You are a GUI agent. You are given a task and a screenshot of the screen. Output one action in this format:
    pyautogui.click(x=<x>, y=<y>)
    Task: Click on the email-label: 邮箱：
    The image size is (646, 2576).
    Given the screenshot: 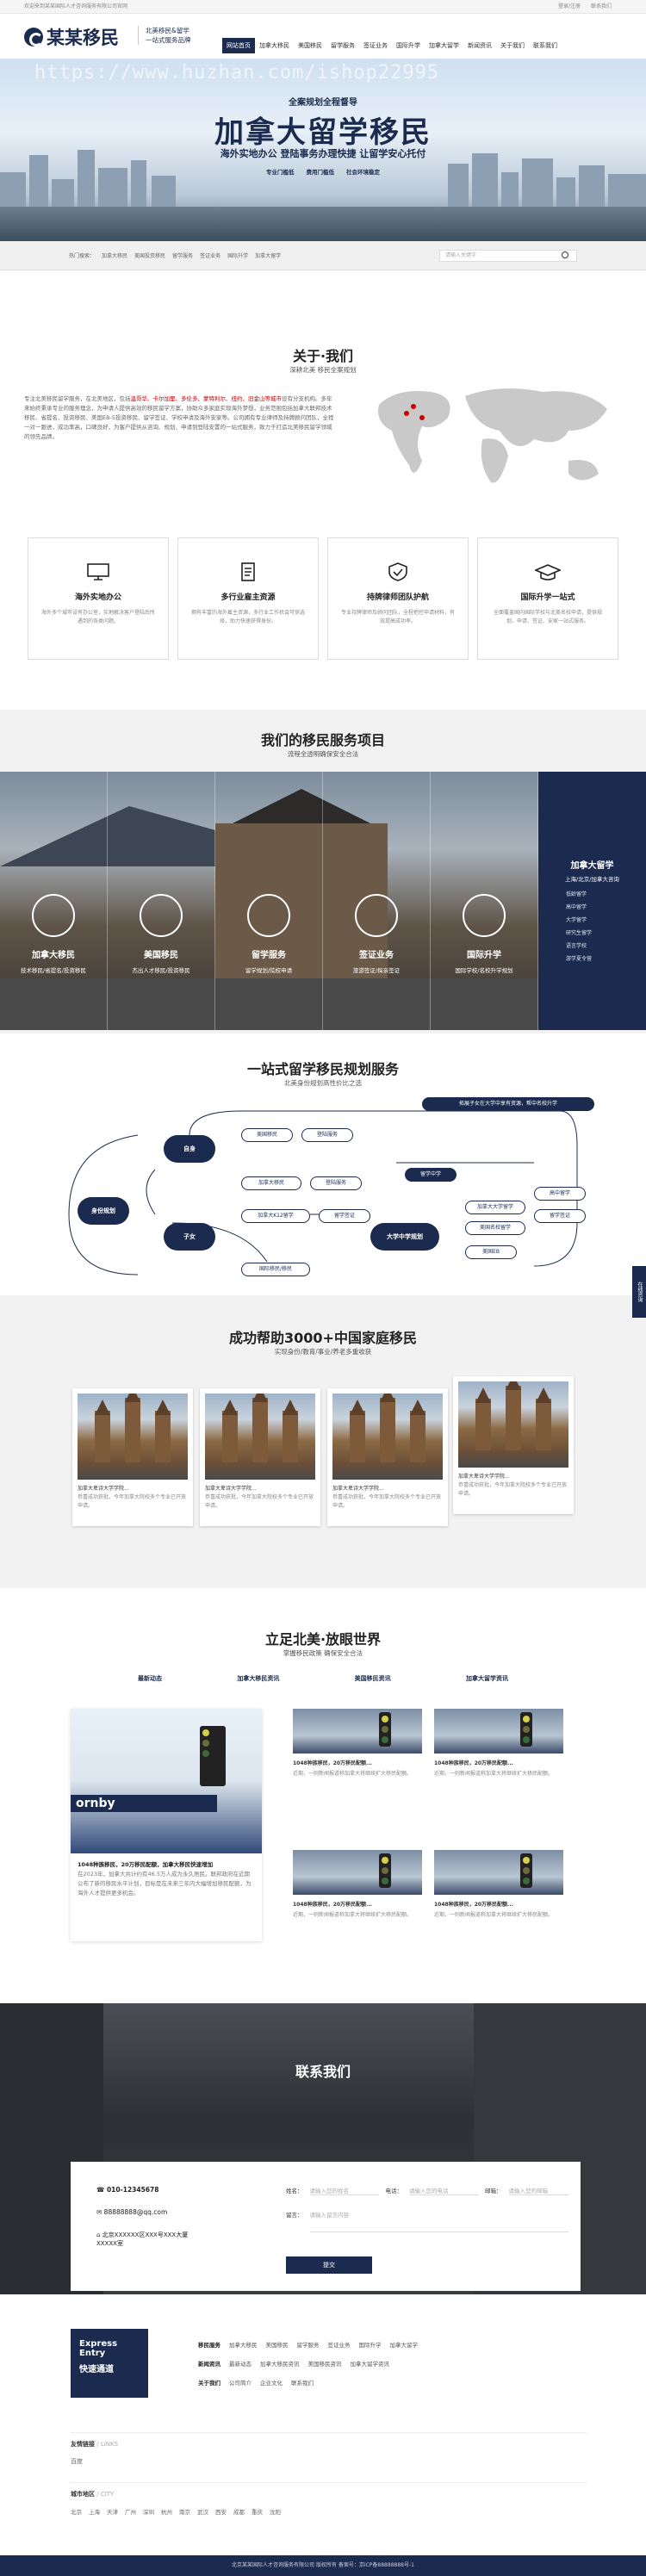 What is the action you would take?
    pyautogui.click(x=493, y=2191)
    